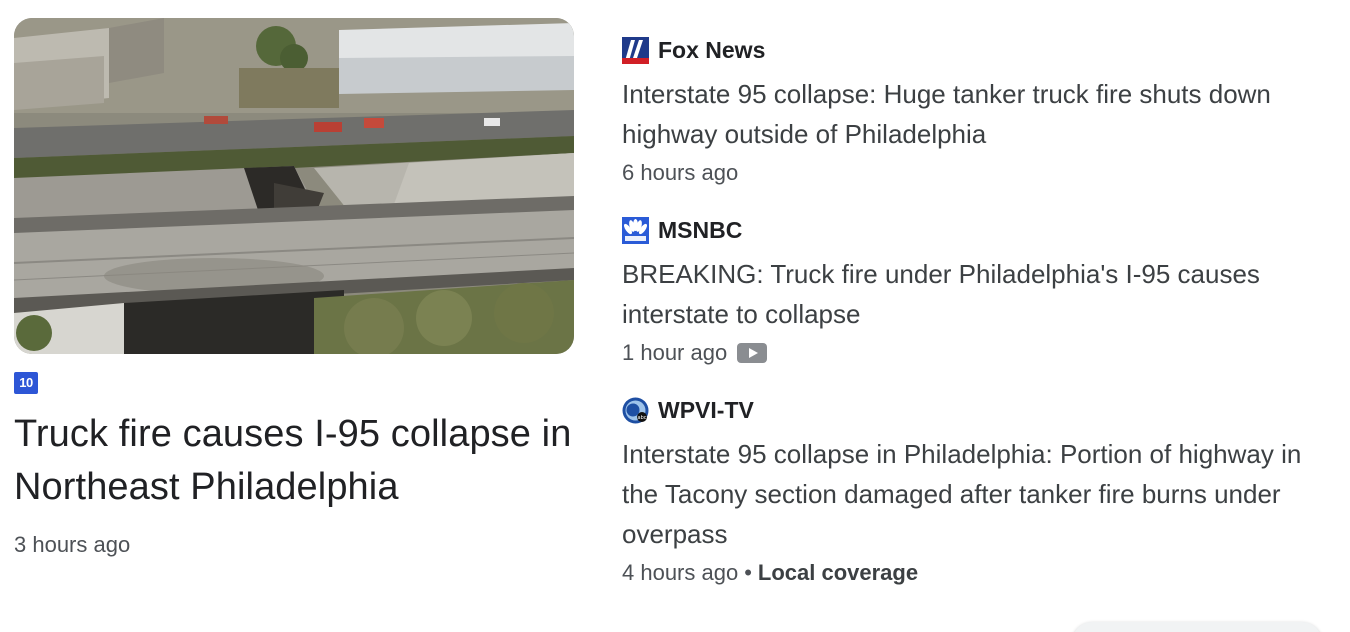  What do you see at coordinates (752, 353) in the screenshot?
I see `video-play-icon` at bounding box center [752, 353].